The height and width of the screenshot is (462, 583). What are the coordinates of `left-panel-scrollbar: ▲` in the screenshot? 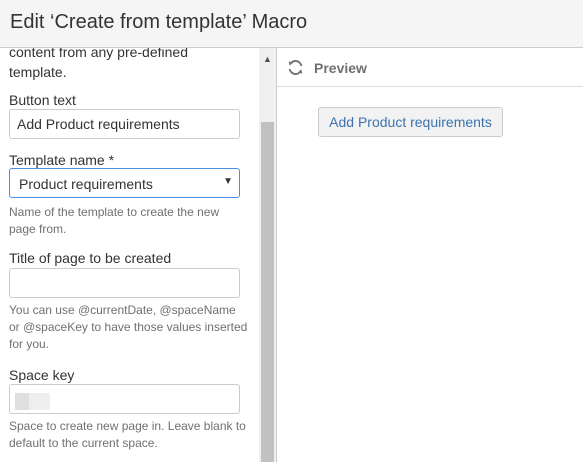 It's located at (267, 255).